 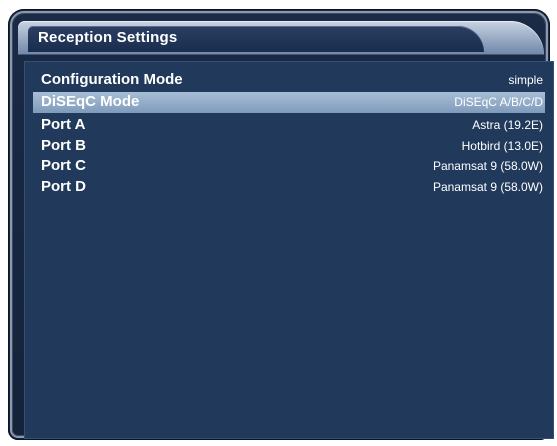 What do you see at coordinates (90, 101) in the screenshot?
I see `setting-label: DiSEqC Mode` at bounding box center [90, 101].